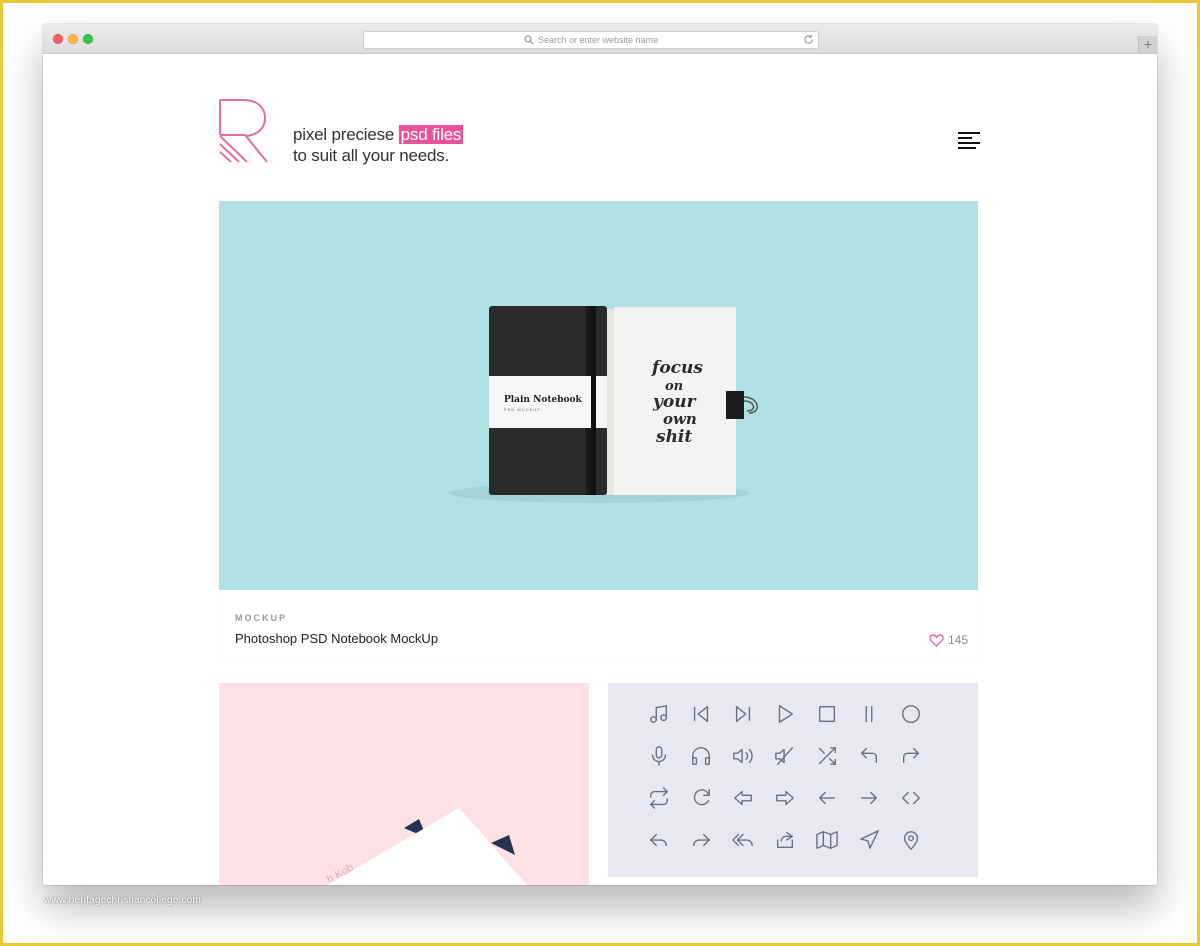  Describe the element at coordinates (869, 840) in the screenshot. I see `navigation-icon` at that location.